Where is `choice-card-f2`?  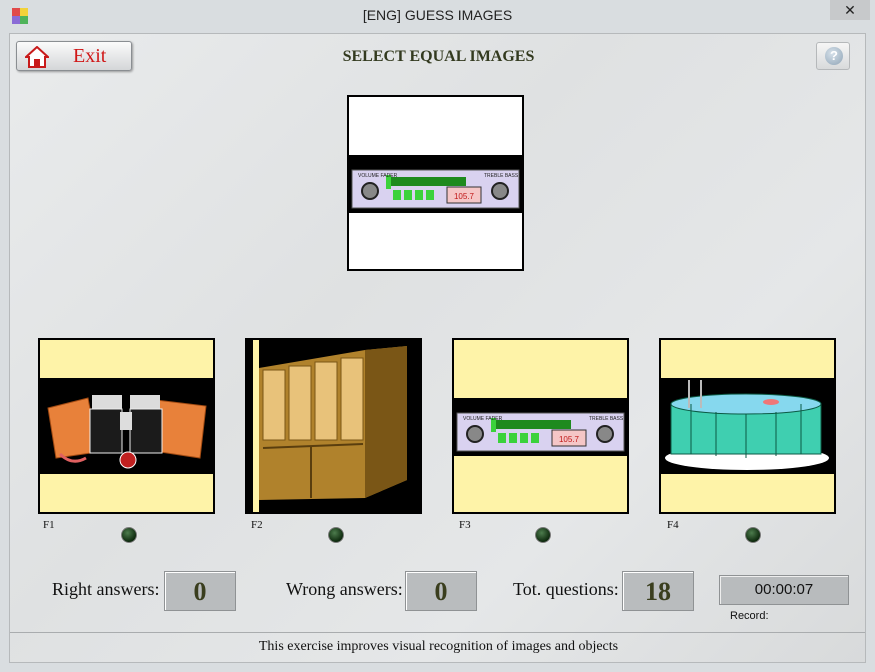
choice-card-f2 is located at coordinates (333, 426).